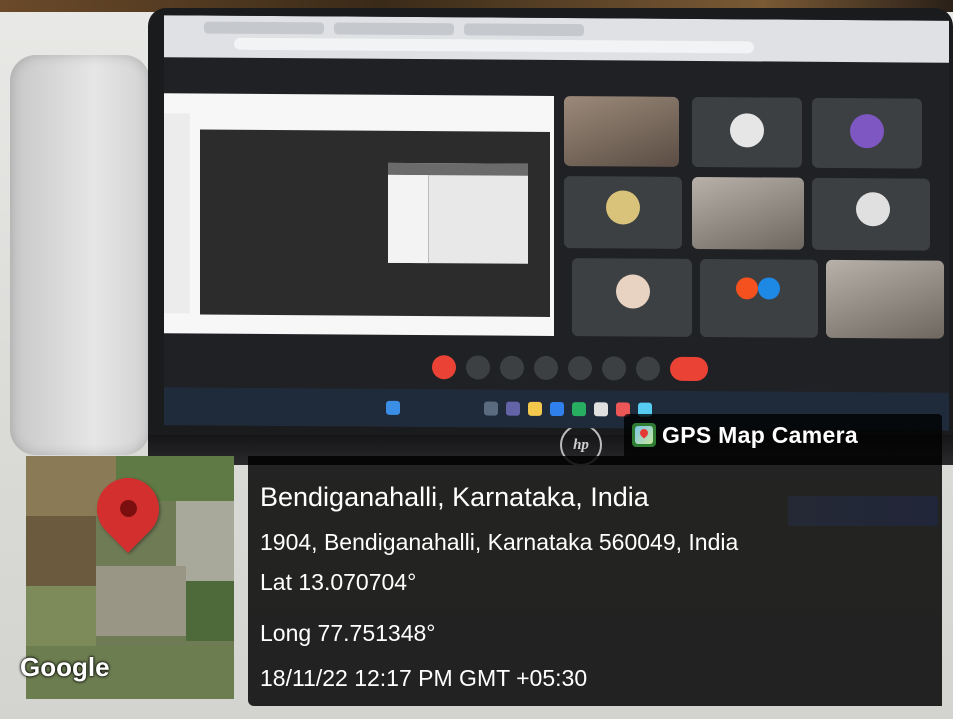 This screenshot has height=719, width=953. I want to click on location-title: Bendiganahalli, Karnataka, India, so click(454, 497).